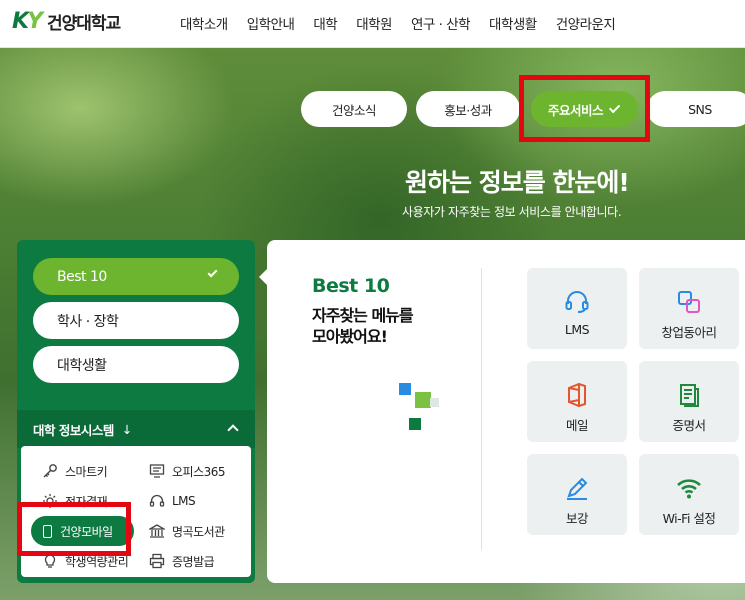 The height and width of the screenshot is (600, 745). What do you see at coordinates (577, 488) in the screenshot?
I see `pencil-icon` at bounding box center [577, 488].